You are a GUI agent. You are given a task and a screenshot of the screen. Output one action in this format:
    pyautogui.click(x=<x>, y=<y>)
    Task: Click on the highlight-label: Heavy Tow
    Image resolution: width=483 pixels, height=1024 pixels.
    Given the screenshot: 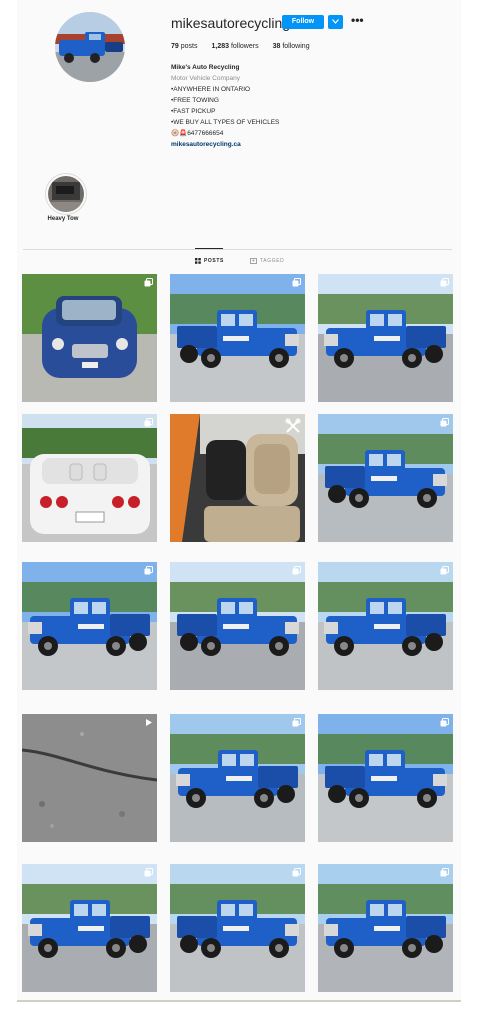 What is the action you would take?
    pyautogui.click(x=63, y=219)
    